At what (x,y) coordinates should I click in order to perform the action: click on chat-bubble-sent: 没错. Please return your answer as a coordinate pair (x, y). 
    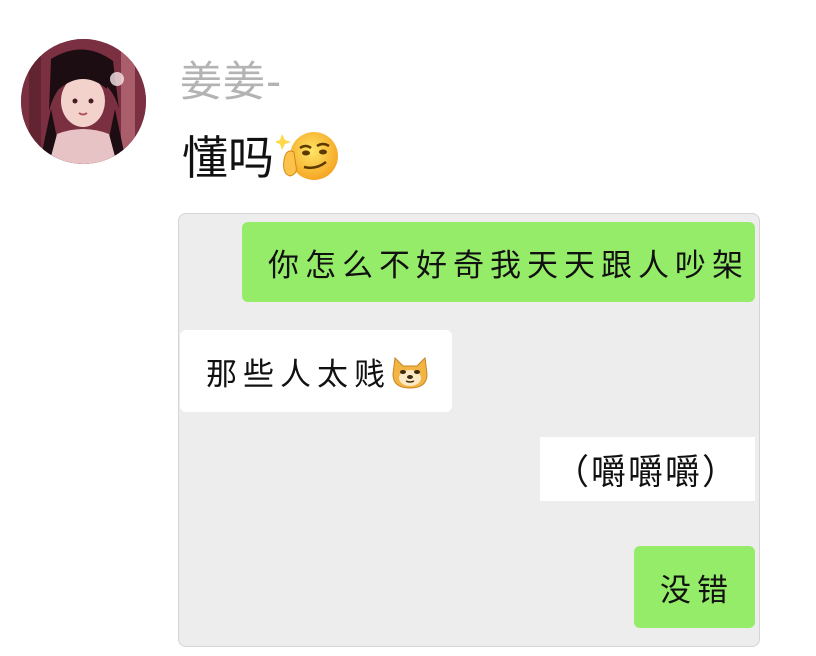
    Looking at the image, I should click on (694, 587).